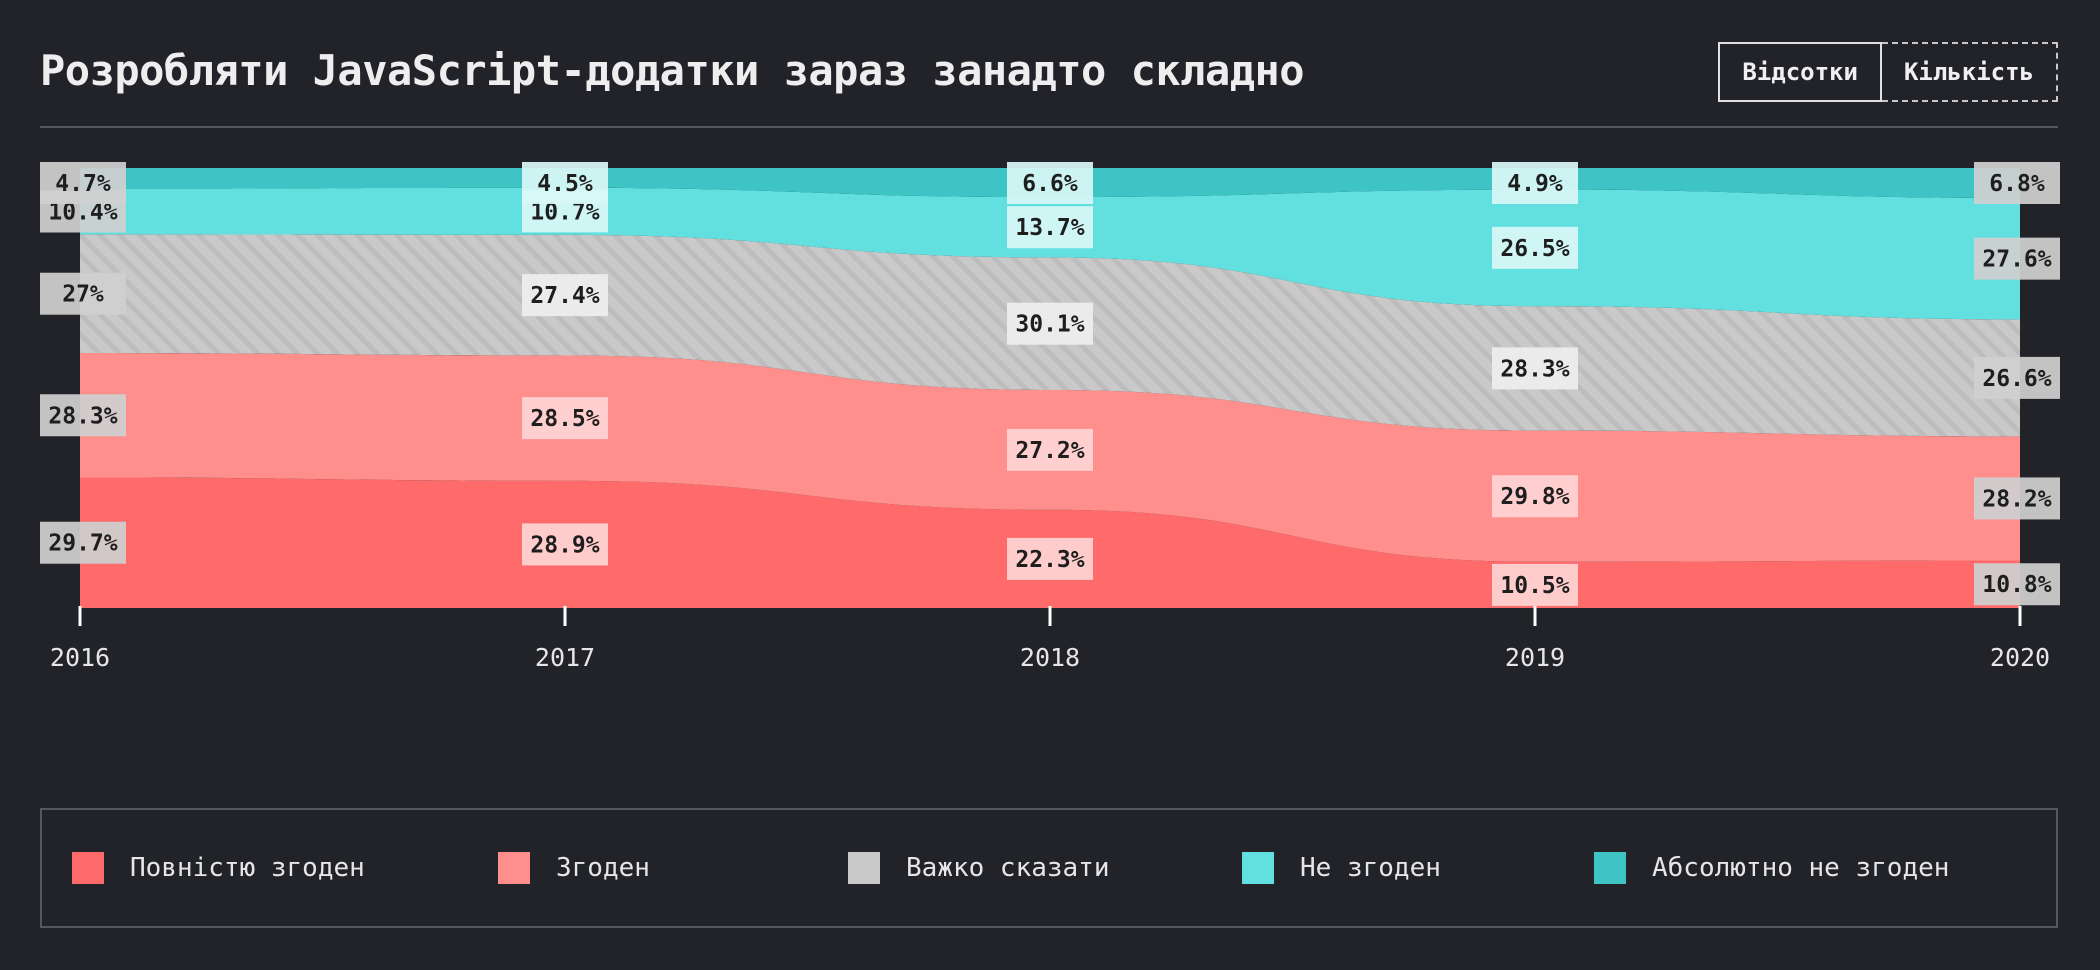 This screenshot has height=970, width=2100. I want to click on svg-text: 4.9%, so click(1535, 184).